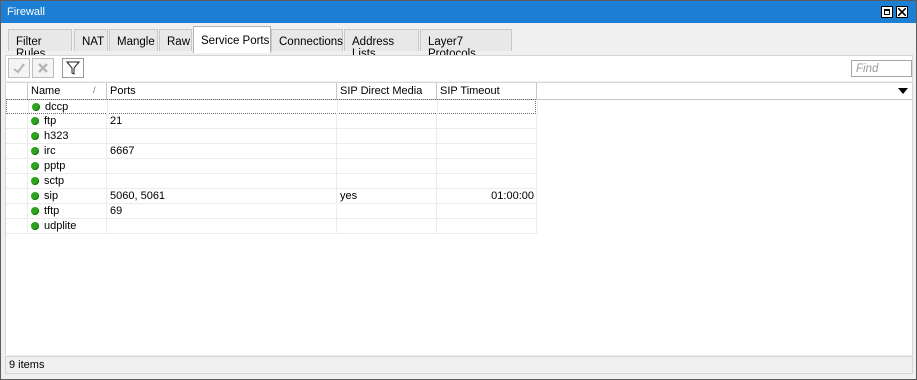 The width and height of the screenshot is (917, 380). I want to click on close-button, so click(902, 12).